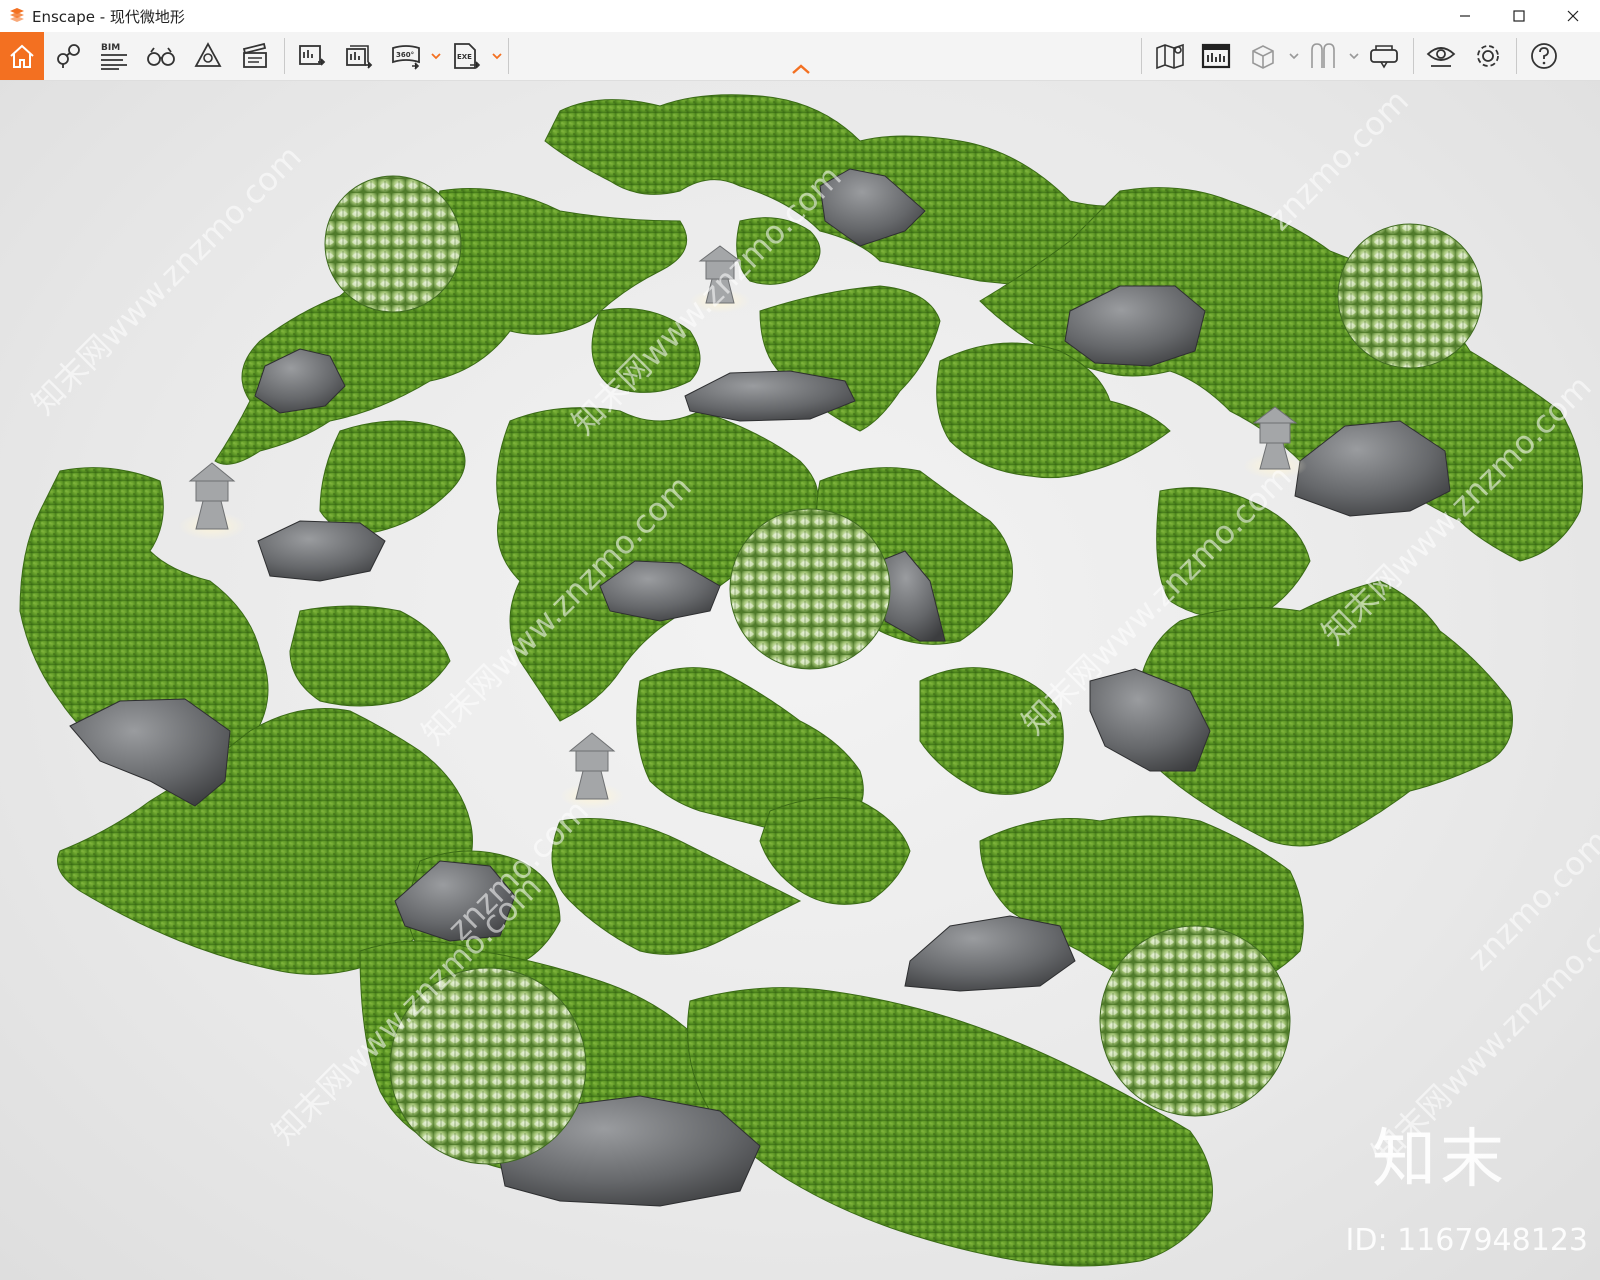  I want to click on vr-headset-button, so click(1384, 56).